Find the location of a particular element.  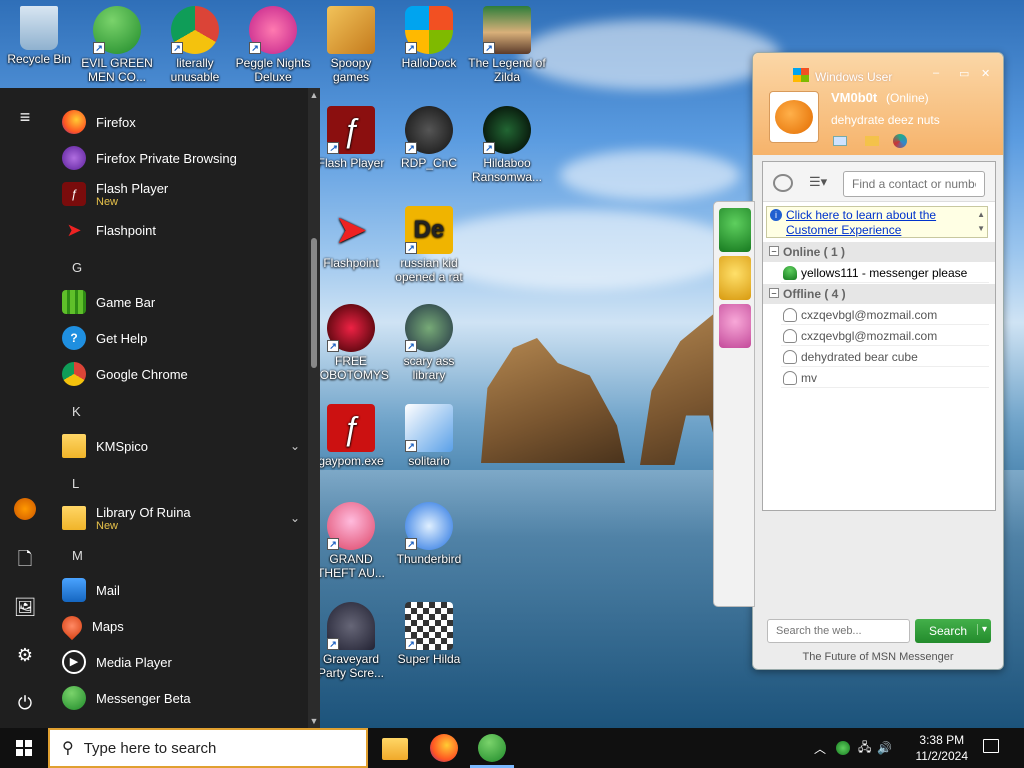

app-item-kmspico: KMSpico ⌄ is located at coordinates (185, 446).